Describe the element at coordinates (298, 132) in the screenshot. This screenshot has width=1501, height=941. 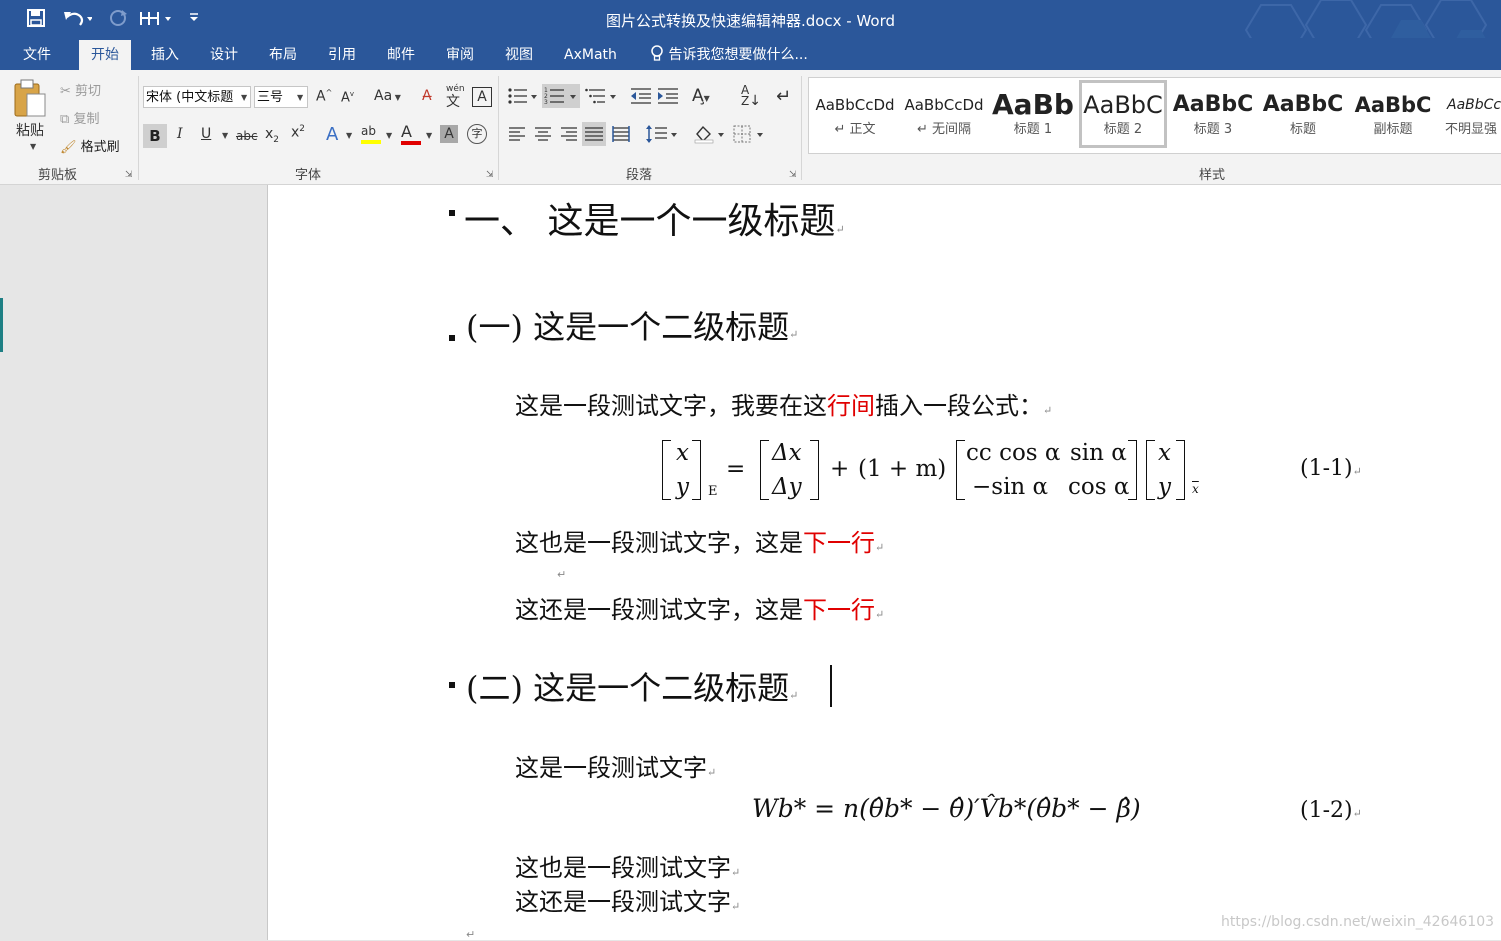
I see `superscript-button: x2` at that location.